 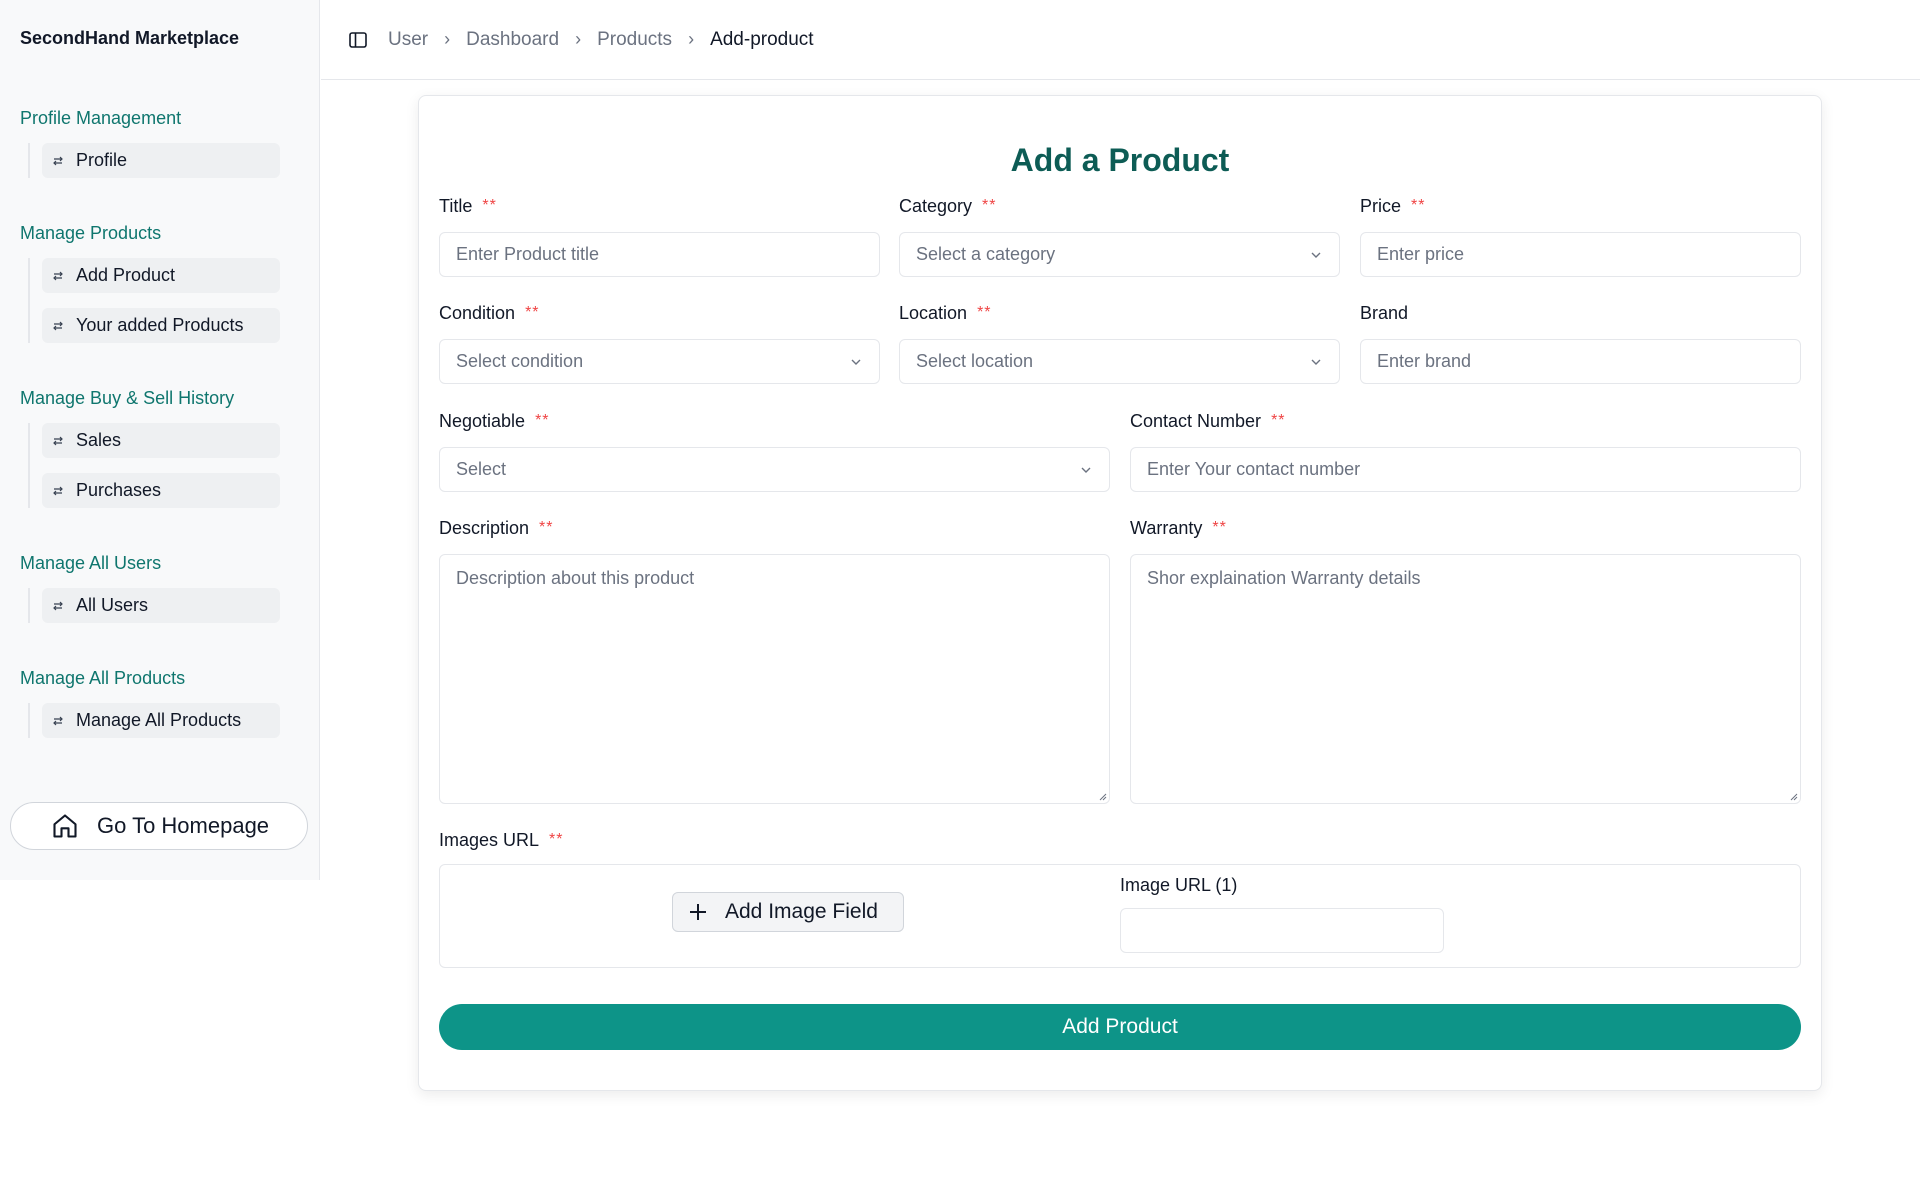 What do you see at coordinates (1254, 469) in the screenshot?
I see `contact-number-placeholder: Enter Your contact number` at bounding box center [1254, 469].